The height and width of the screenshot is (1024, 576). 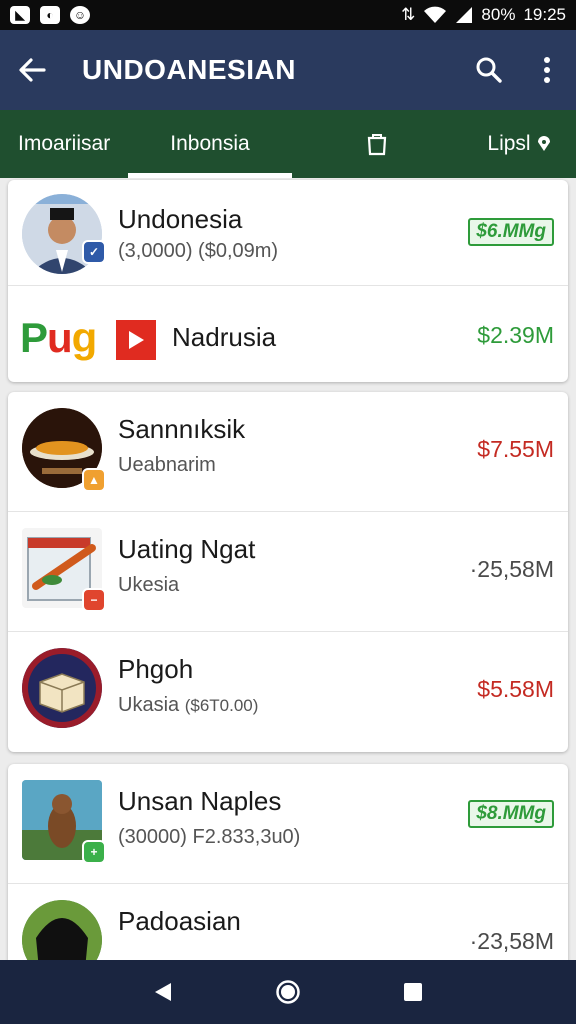 I want to click on circle-home-icon, so click(x=288, y=992).